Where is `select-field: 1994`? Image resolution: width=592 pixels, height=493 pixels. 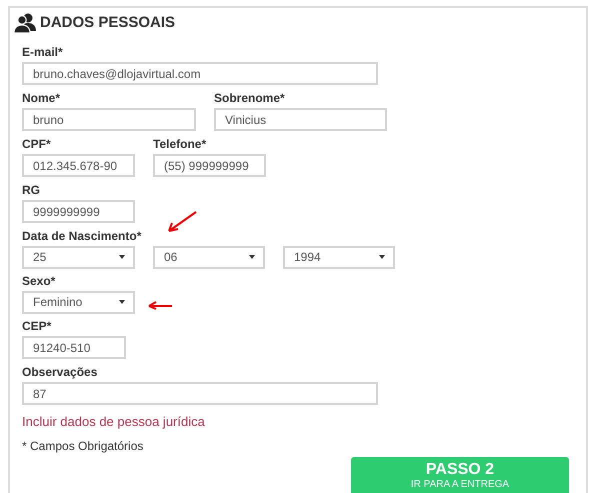 select-field: 1994 is located at coordinates (339, 257).